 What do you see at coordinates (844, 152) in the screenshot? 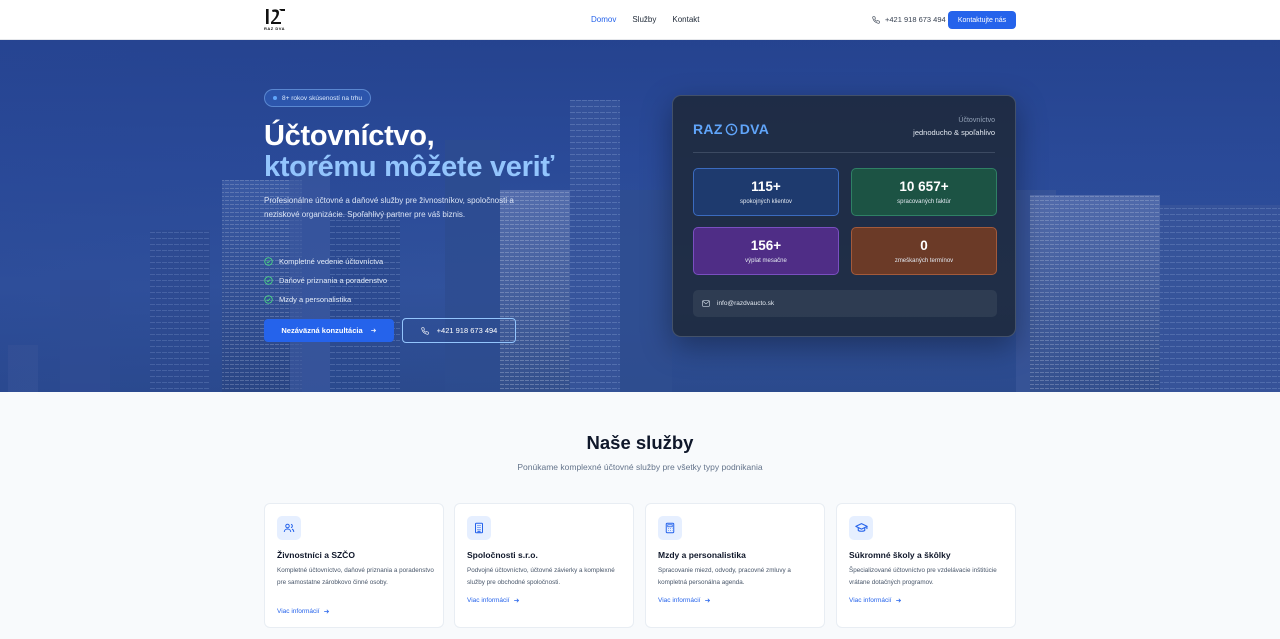
I see `card-divider` at bounding box center [844, 152].